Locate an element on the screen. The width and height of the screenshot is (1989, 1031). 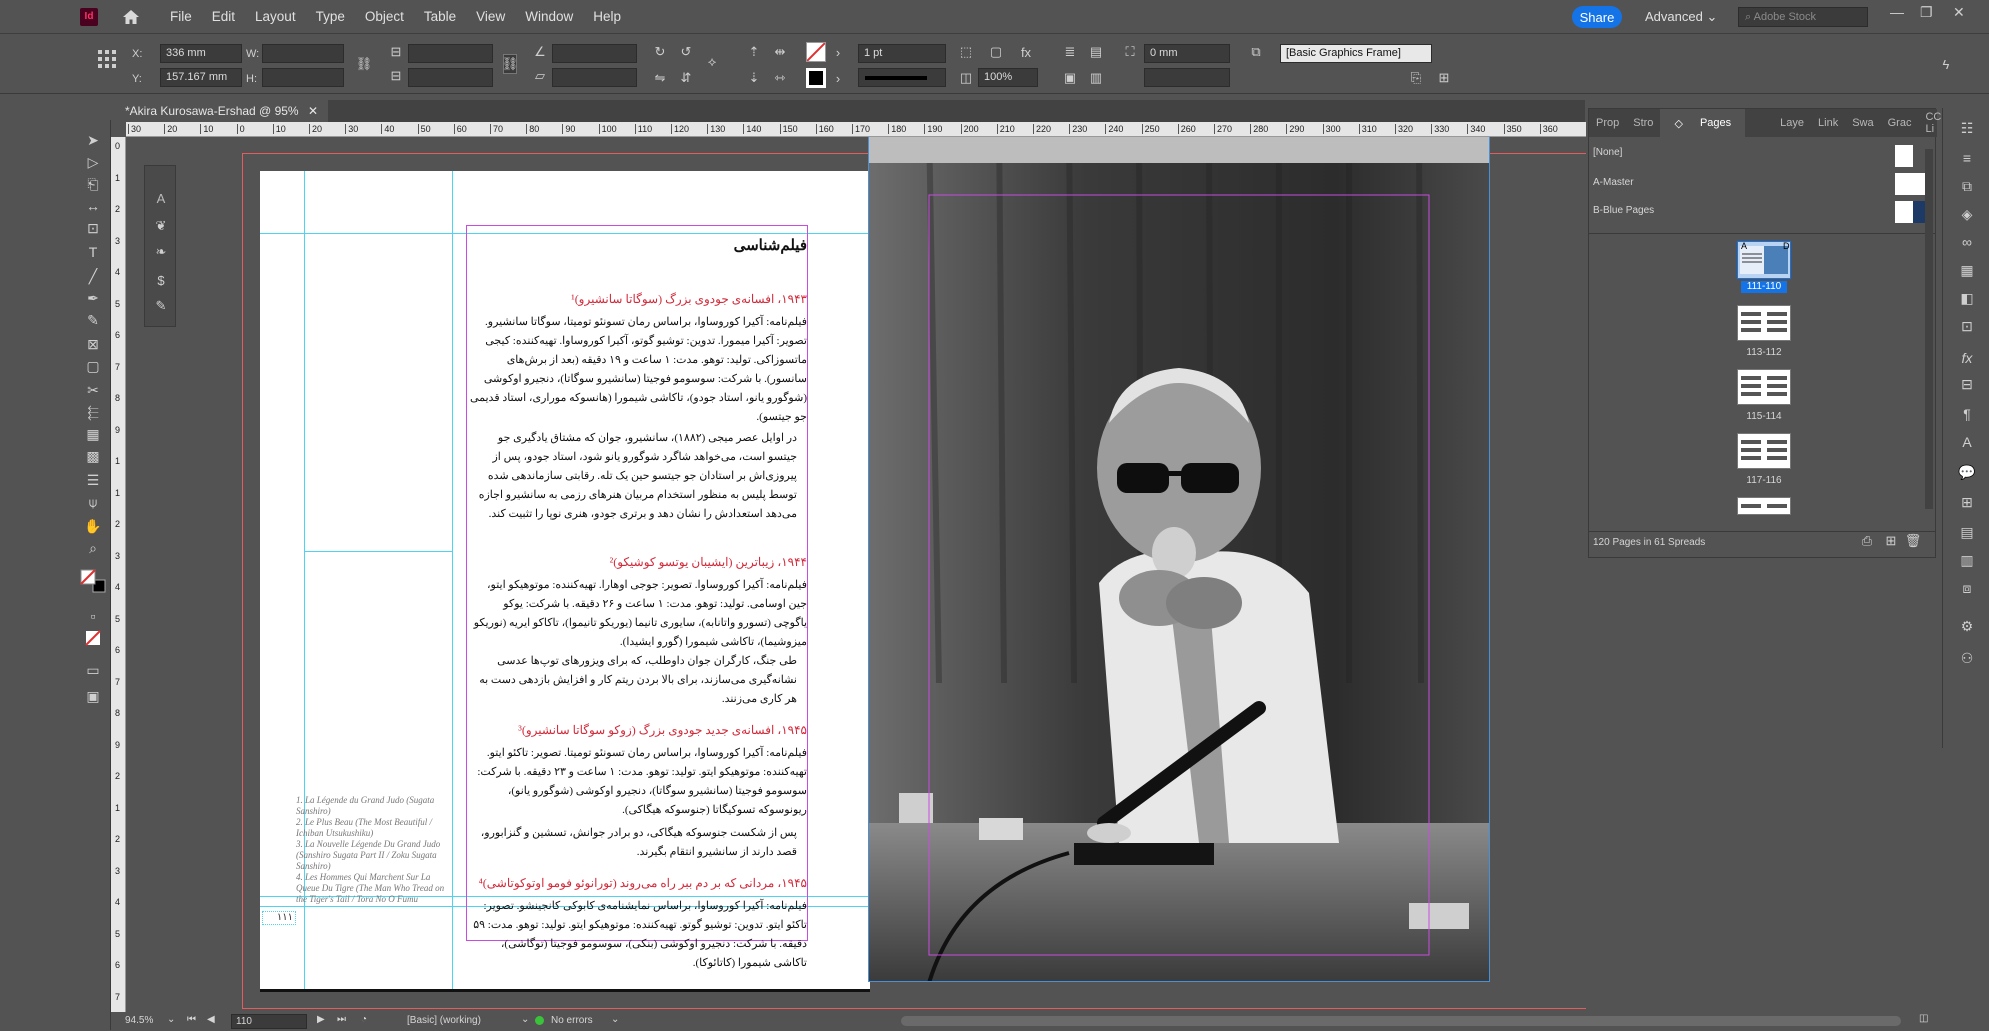
chevron-down-icon: ⌄ is located at coordinates (525, 1019).